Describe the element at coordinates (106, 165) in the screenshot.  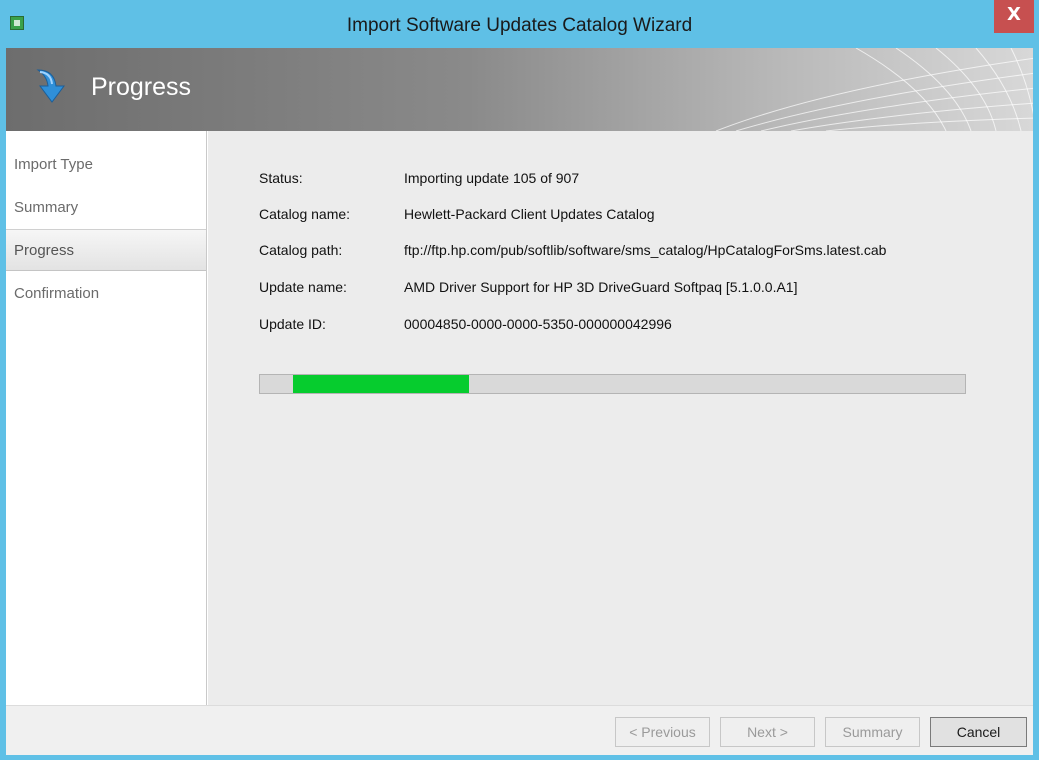
I see `sidebar-item-import-type: Import Type` at that location.